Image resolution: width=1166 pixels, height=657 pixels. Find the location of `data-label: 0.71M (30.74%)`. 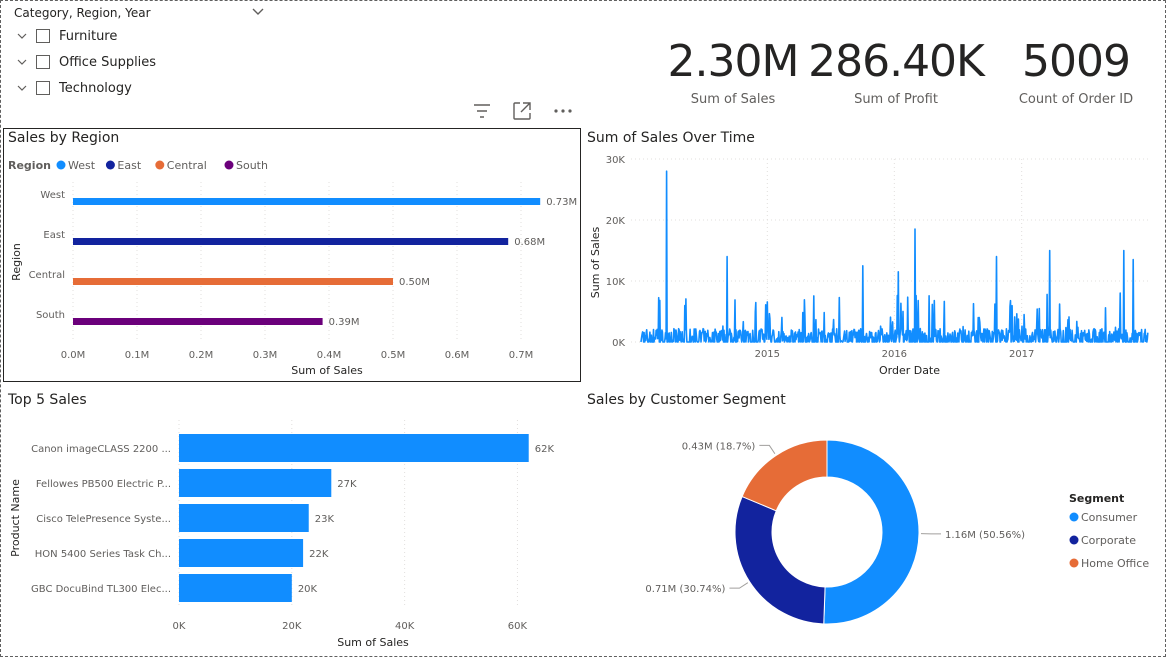

data-label: 0.71M (30.74%) is located at coordinates (685, 589).